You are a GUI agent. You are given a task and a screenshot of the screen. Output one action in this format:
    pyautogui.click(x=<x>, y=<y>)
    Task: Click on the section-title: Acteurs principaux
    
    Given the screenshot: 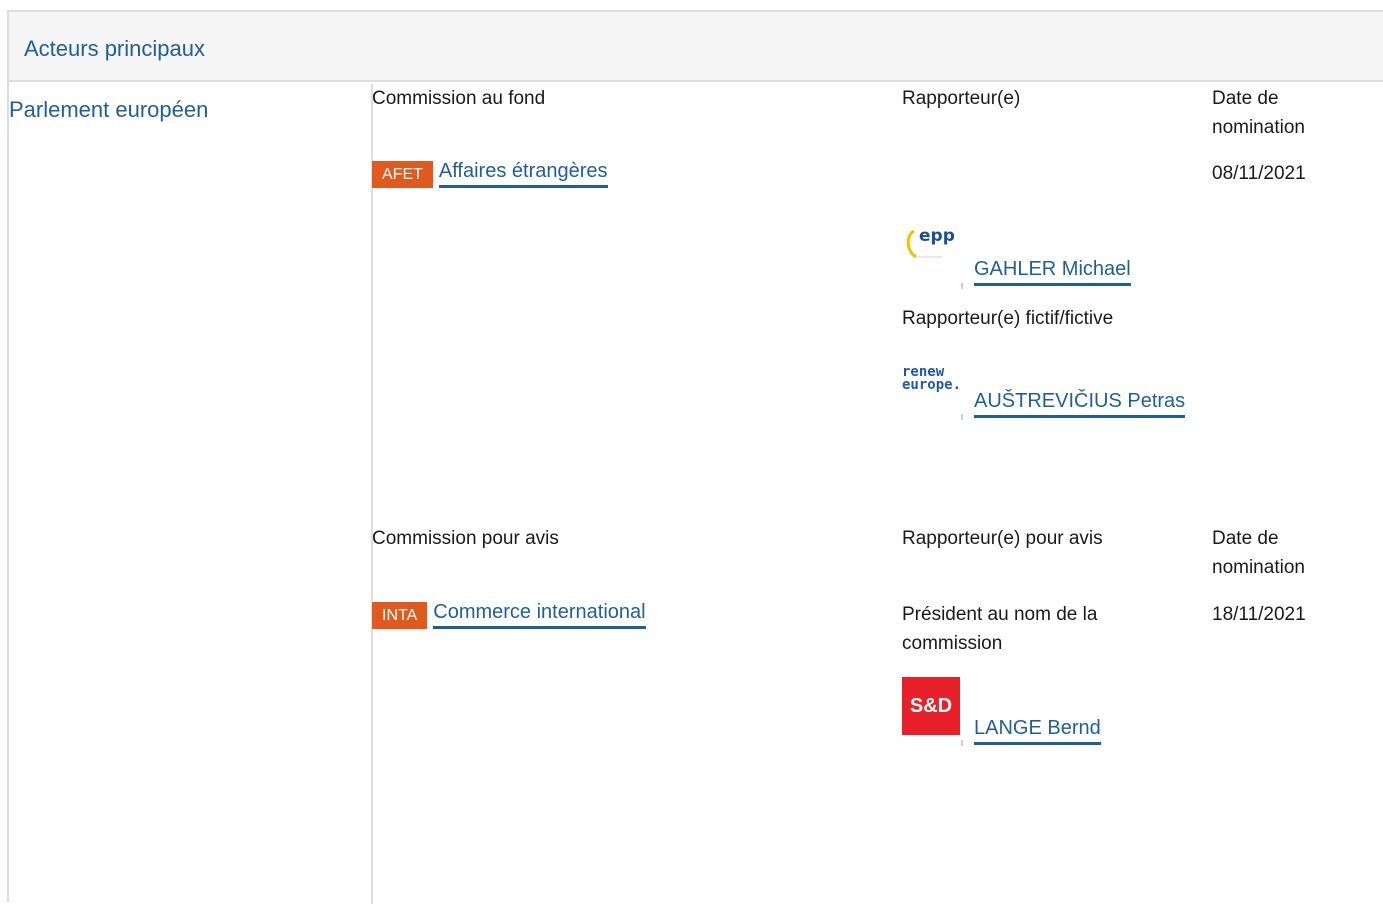 What is the action you would take?
    pyautogui.click(x=114, y=48)
    